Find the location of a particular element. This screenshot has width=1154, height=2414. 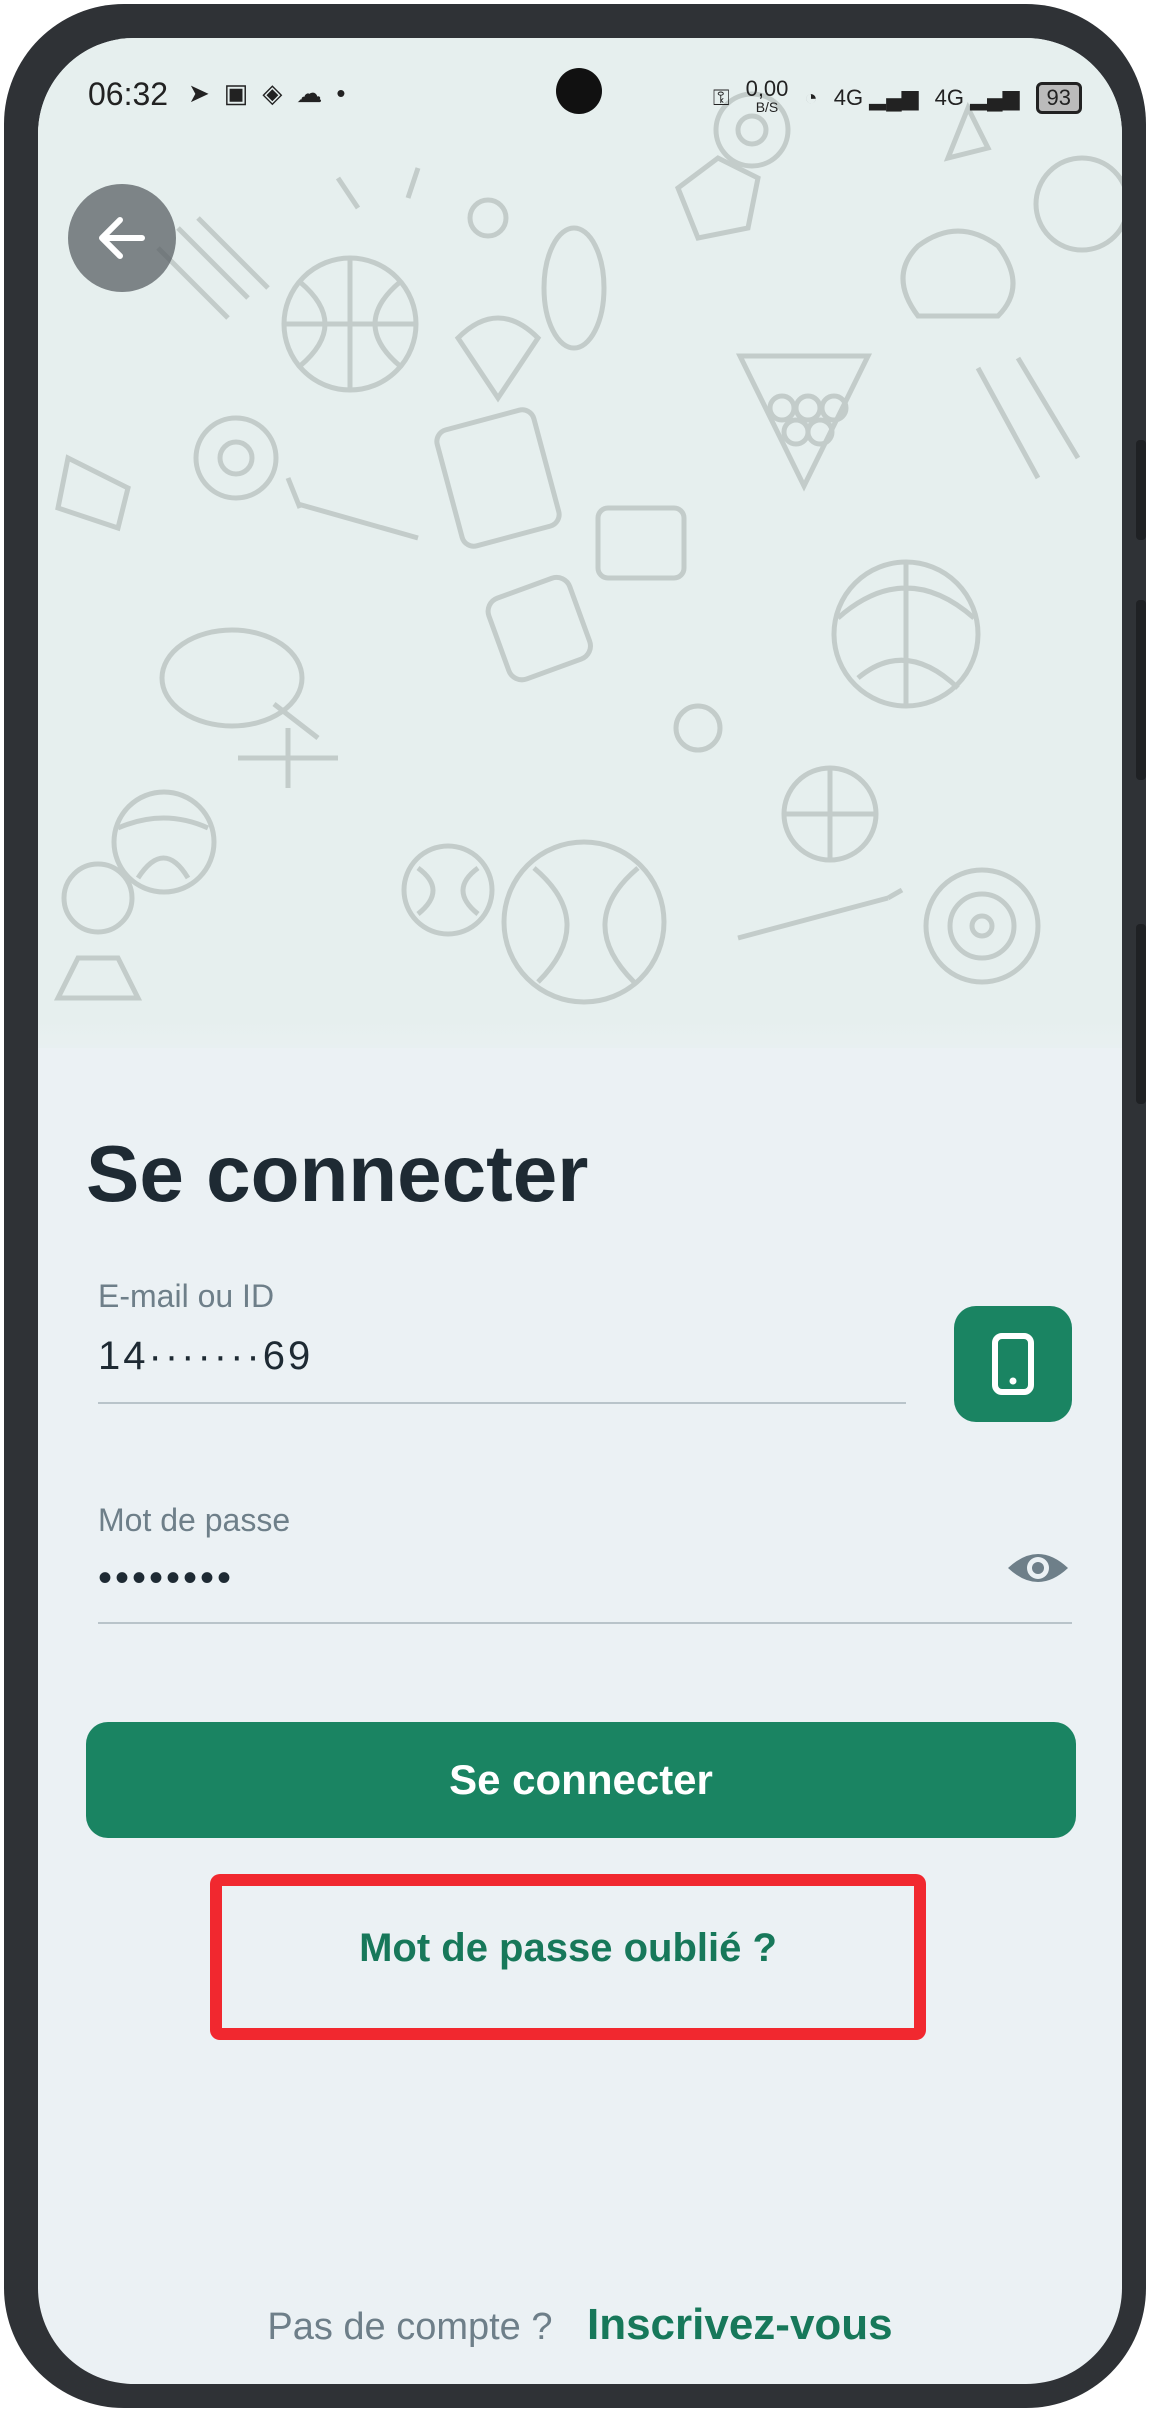

cat-icon: ◈ is located at coordinates (279, 93).